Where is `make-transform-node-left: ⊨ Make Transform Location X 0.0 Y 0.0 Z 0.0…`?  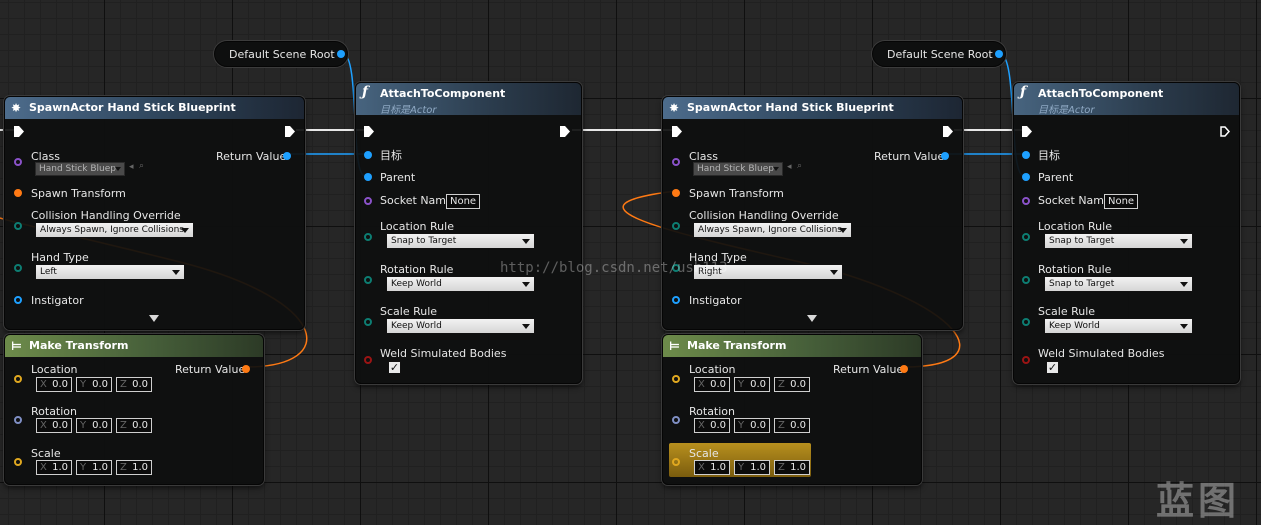
make-transform-node-left: ⊨ Make Transform Location X 0.0 Y 0.0 Z 0.0… is located at coordinates (134, 409).